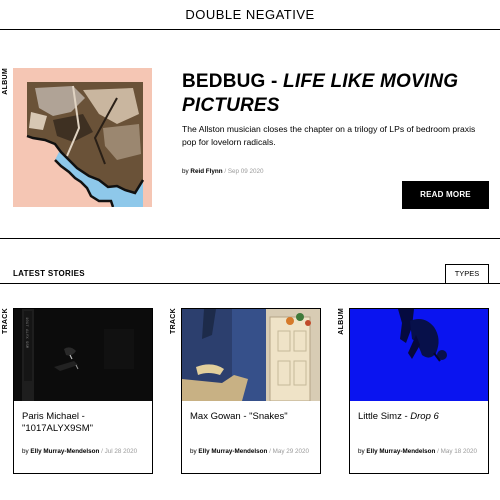  I want to click on track-artwork-image, so click(251, 355).